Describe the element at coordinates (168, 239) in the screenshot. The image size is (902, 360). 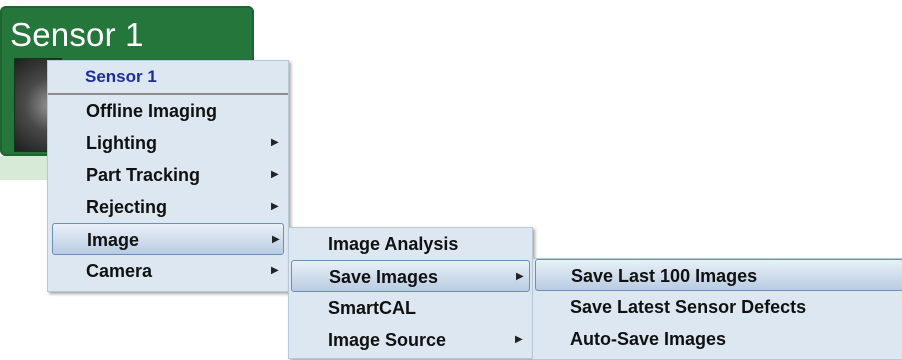
I see `menu-item-image: Image ▶` at that location.